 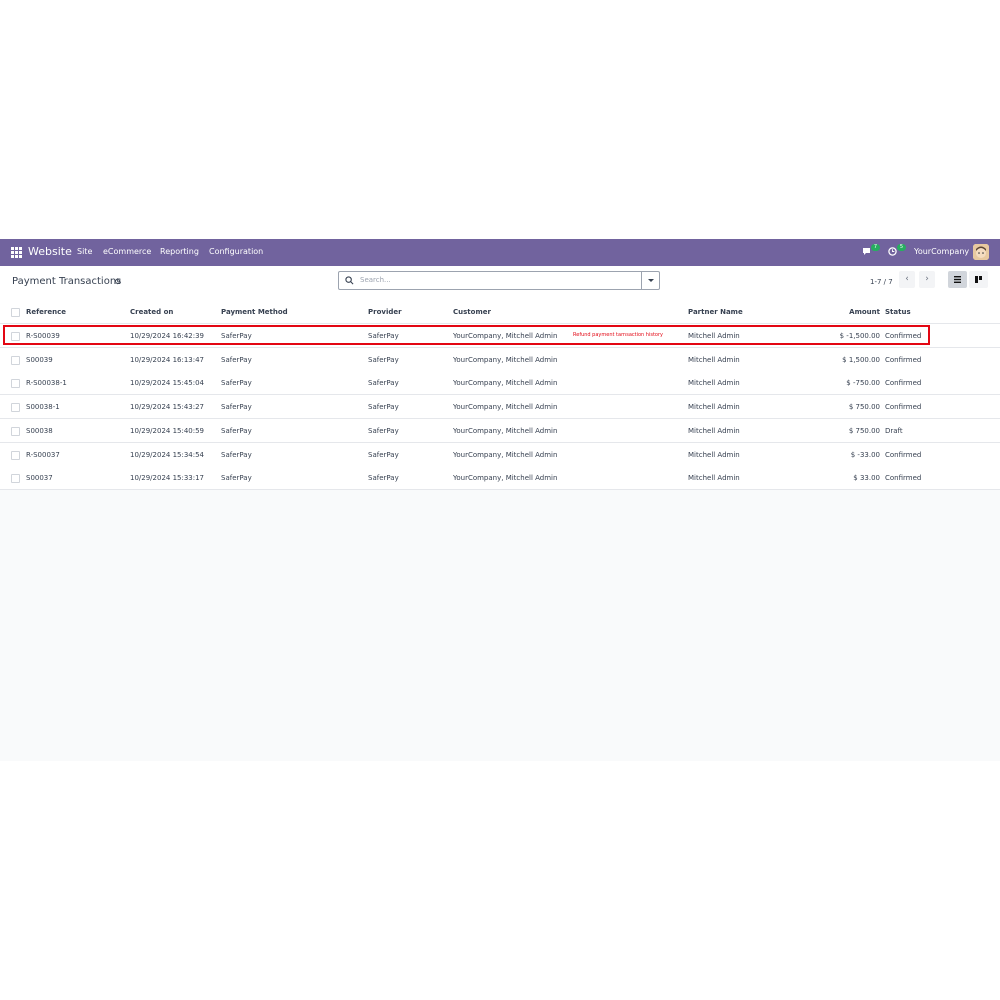 What do you see at coordinates (715, 312) in the screenshot?
I see `column-partner-name: Partner Name` at bounding box center [715, 312].